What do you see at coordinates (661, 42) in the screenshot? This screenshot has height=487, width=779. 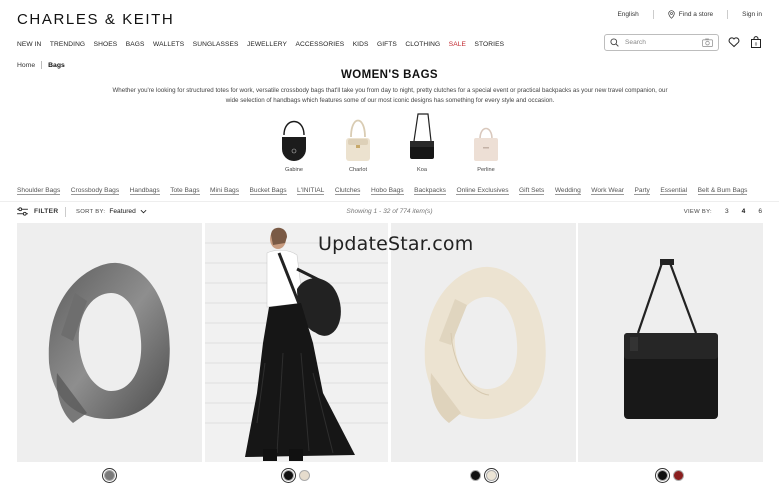 I see `search-input: Search` at bounding box center [661, 42].